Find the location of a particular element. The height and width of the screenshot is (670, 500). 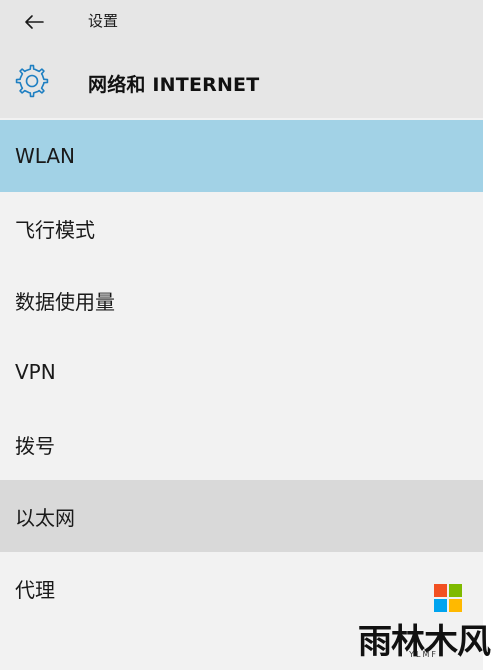

nav-item-dial-up: 拨号 is located at coordinates (241, 444).